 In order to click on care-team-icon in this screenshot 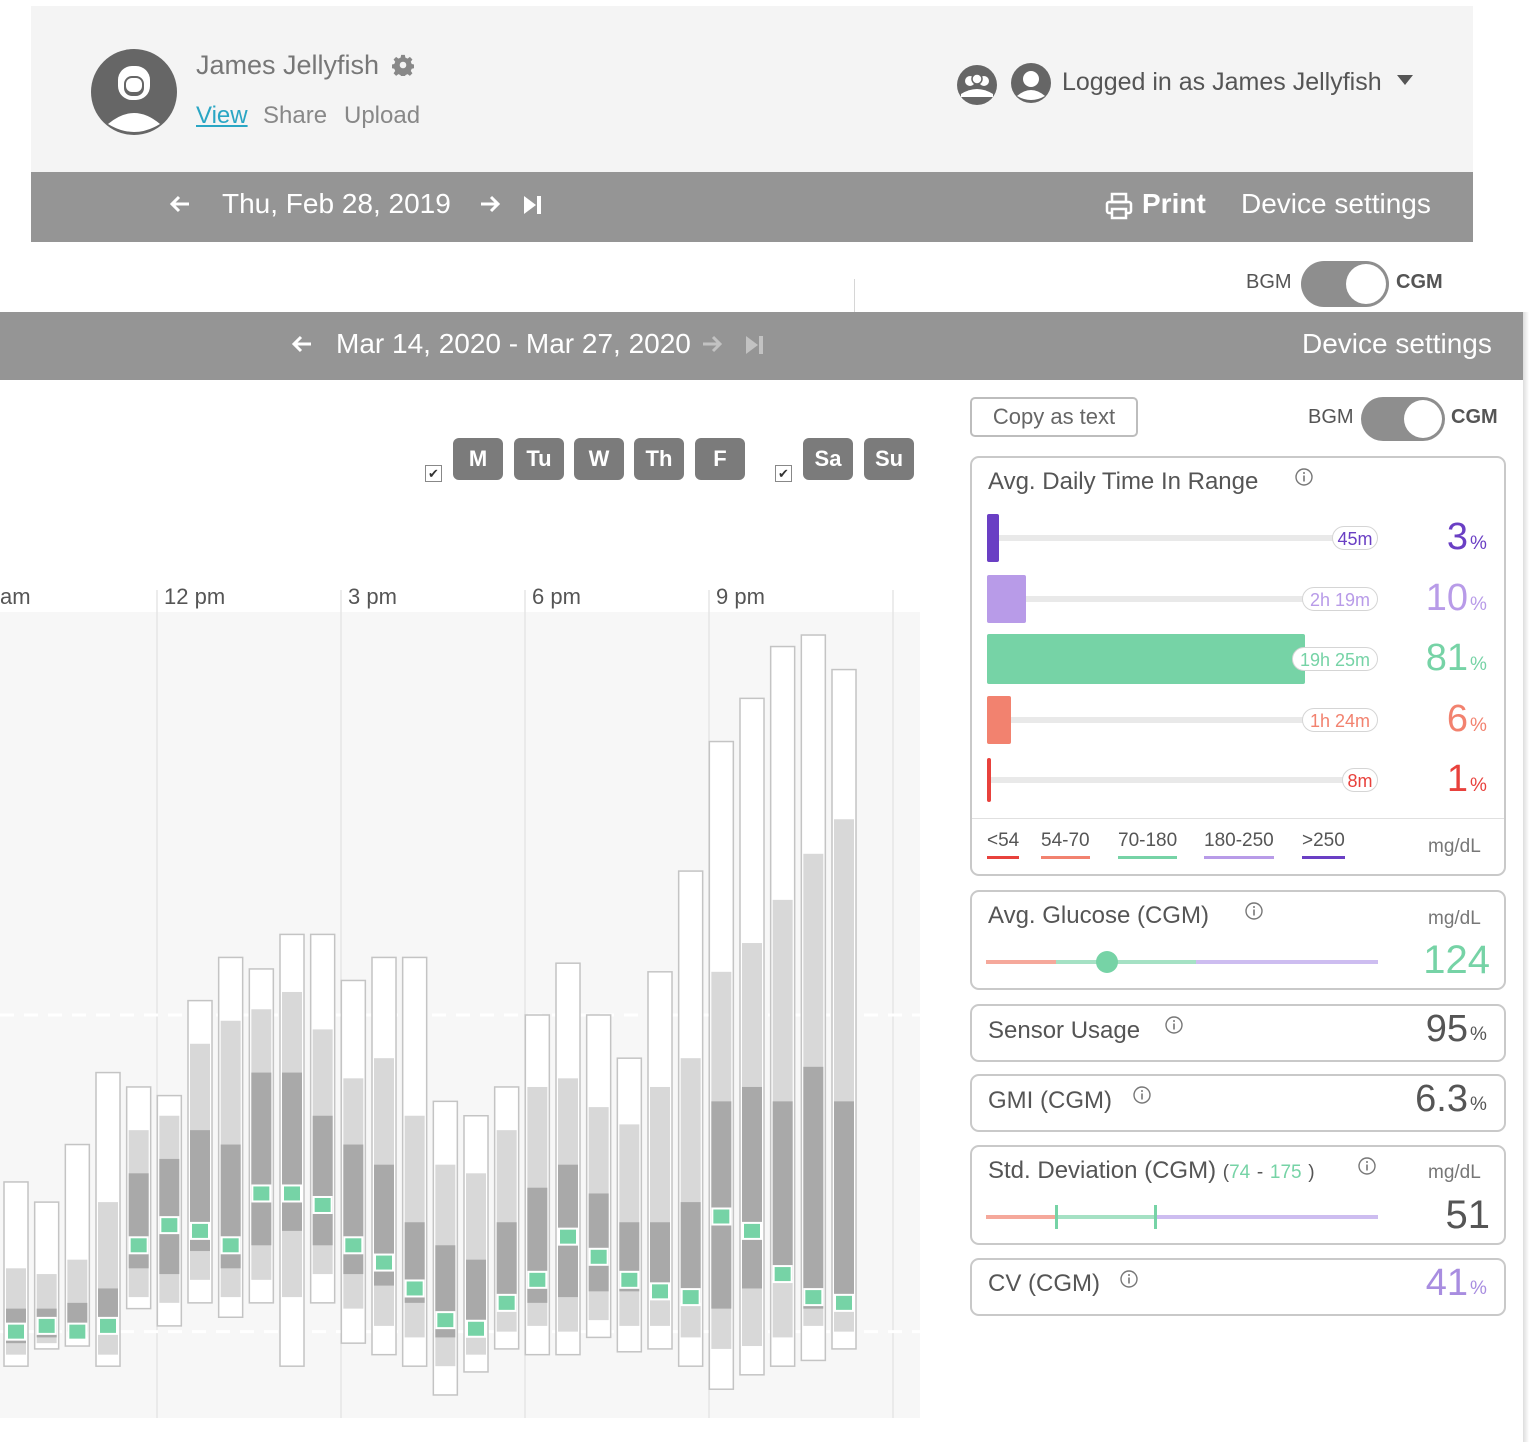, I will do `click(977, 85)`.